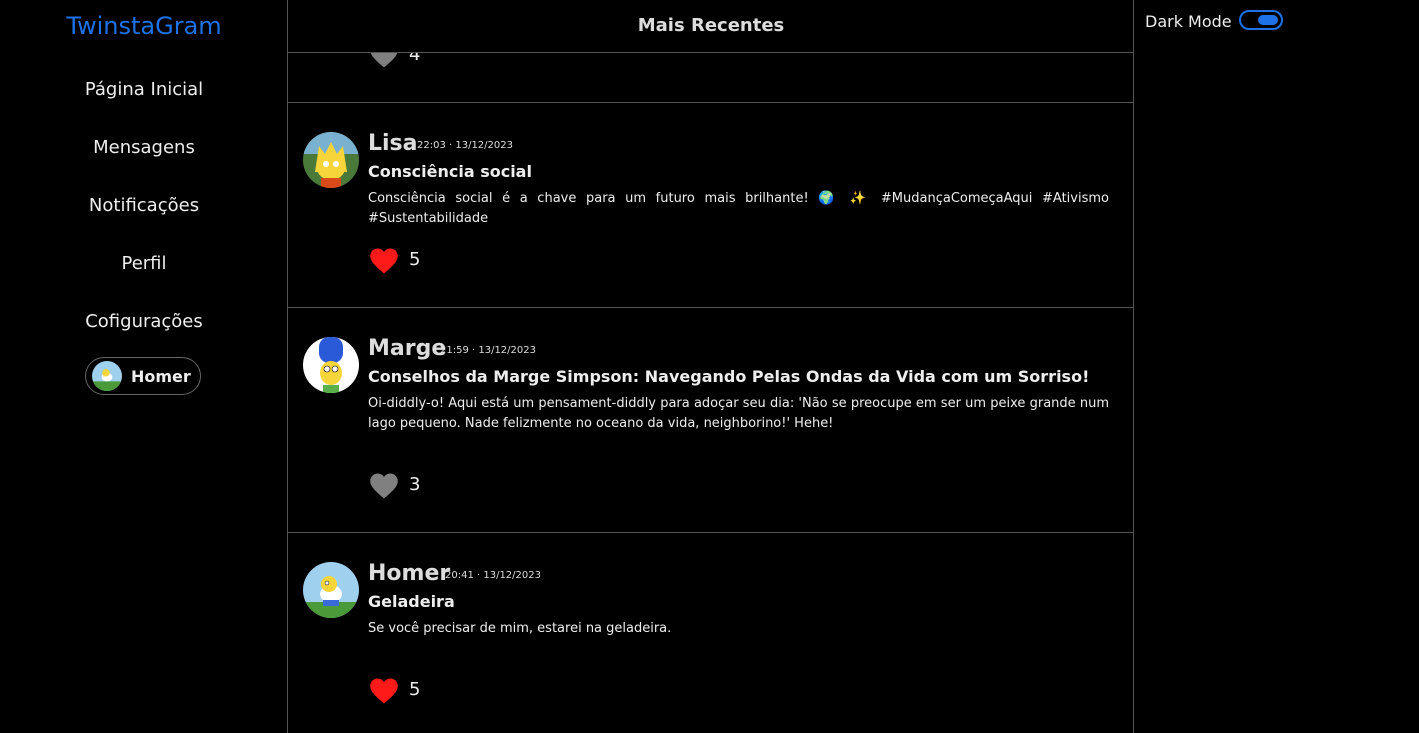 The height and width of the screenshot is (733, 1419). I want to click on sidebar-item-notifications: Notificações, so click(144, 205).